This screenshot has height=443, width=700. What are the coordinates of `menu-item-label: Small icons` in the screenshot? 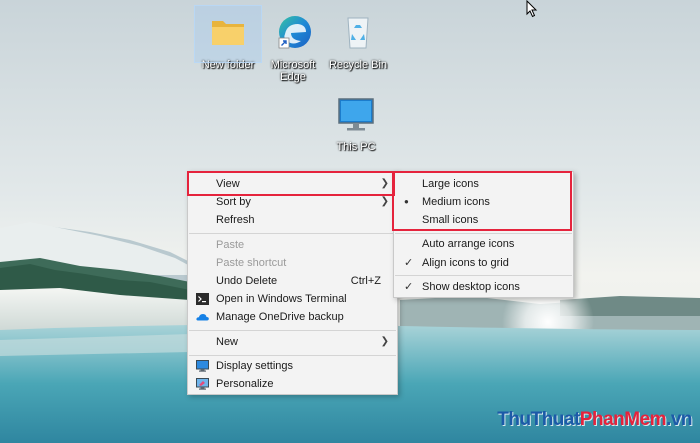 It's located at (450, 220).